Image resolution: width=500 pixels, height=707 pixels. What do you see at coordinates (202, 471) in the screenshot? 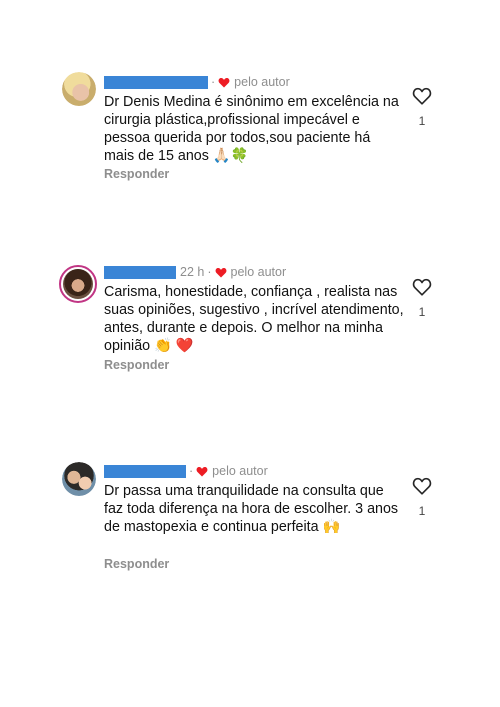
I see `heart-filled-icon` at bounding box center [202, 471].